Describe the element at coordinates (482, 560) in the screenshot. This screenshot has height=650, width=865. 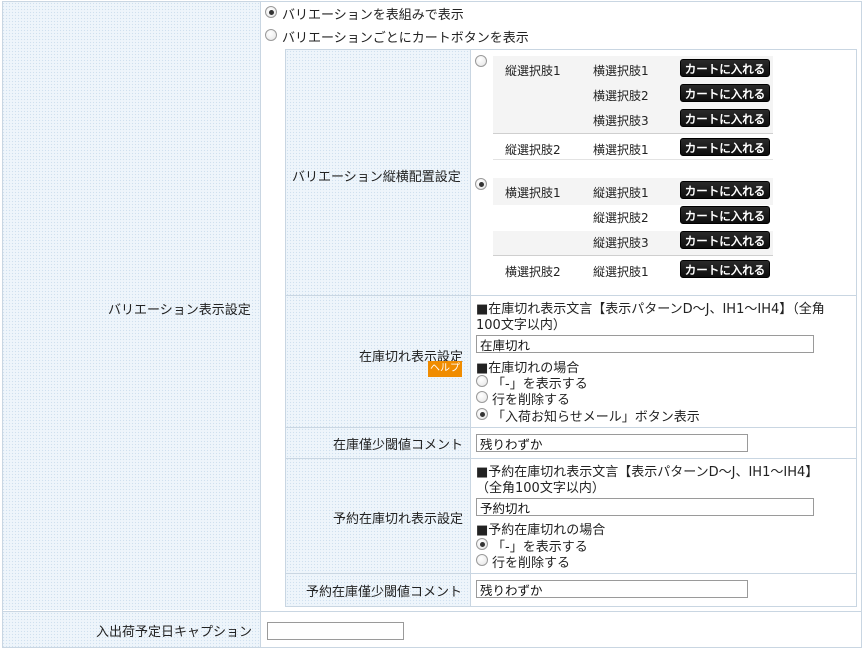
I see `reserve-out-of-stock-delete-row-radio` at that location.